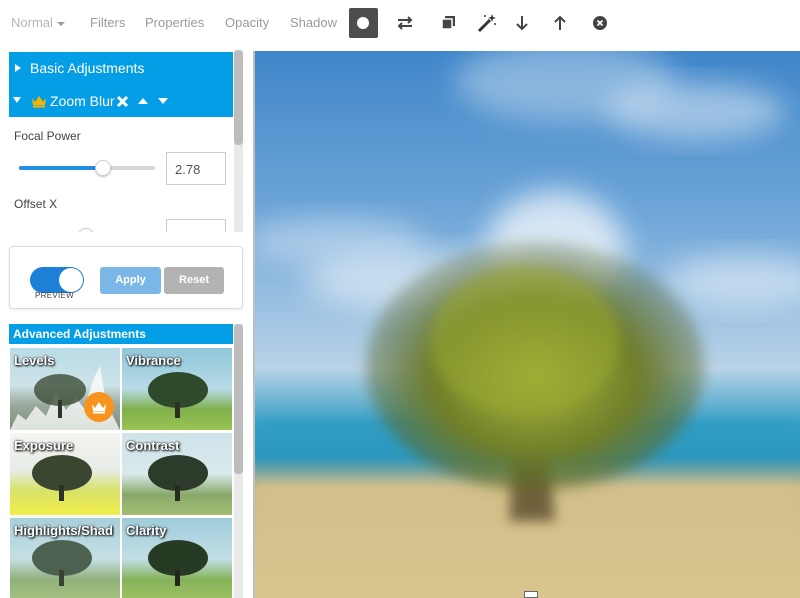 This screenshot has height=598, width=800. I want to click on basic-adjustments-label: Basic Adjustments, so click(87, 68).